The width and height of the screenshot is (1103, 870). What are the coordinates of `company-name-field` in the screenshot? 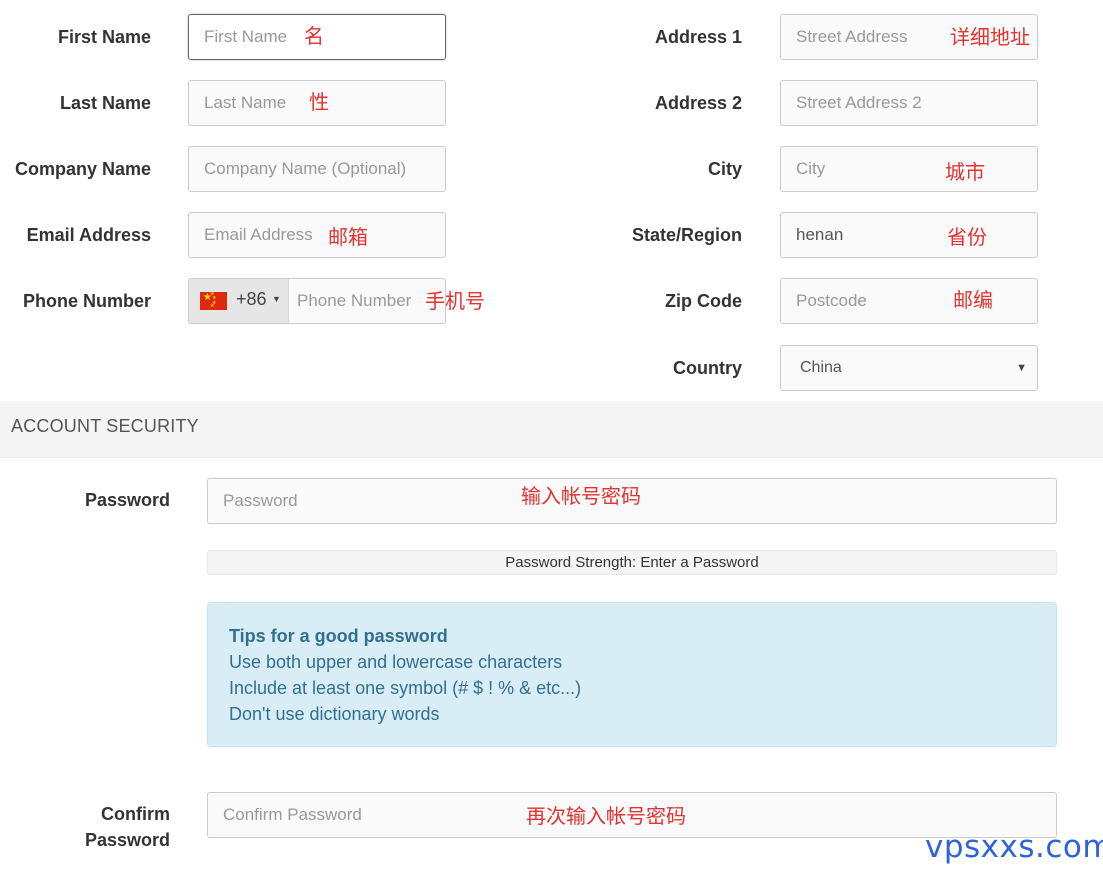 It's located at (317, 169).